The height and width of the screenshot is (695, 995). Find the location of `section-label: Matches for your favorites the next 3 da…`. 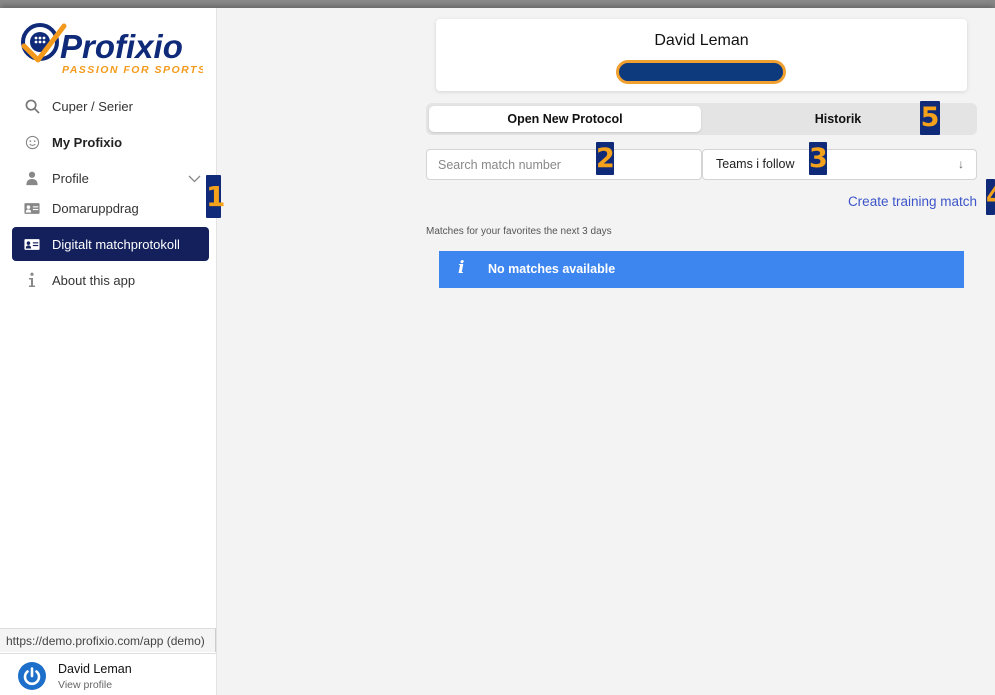

section-label: Matches for your favorites the next 3 da… is located at coordinates (519, 231).